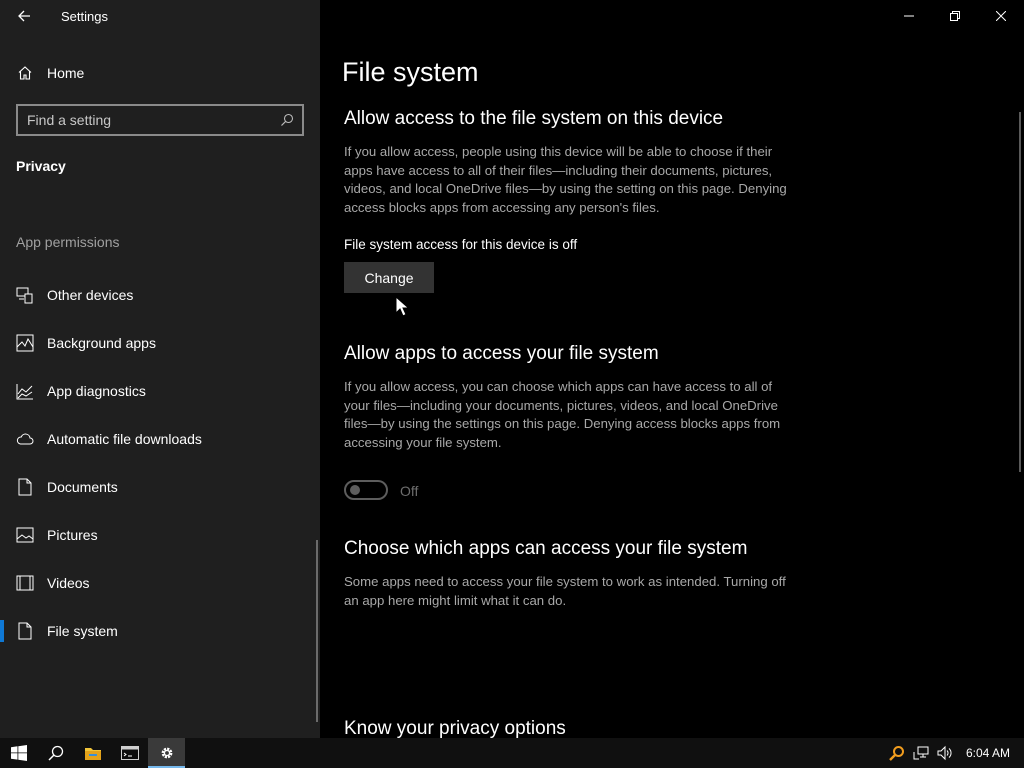 The width and height of the screenshot is (1024, 768). Describe the element at coordinates (988, 753) in the screenshot. I see `taskbar-clock: 6:04 AM` at that location.